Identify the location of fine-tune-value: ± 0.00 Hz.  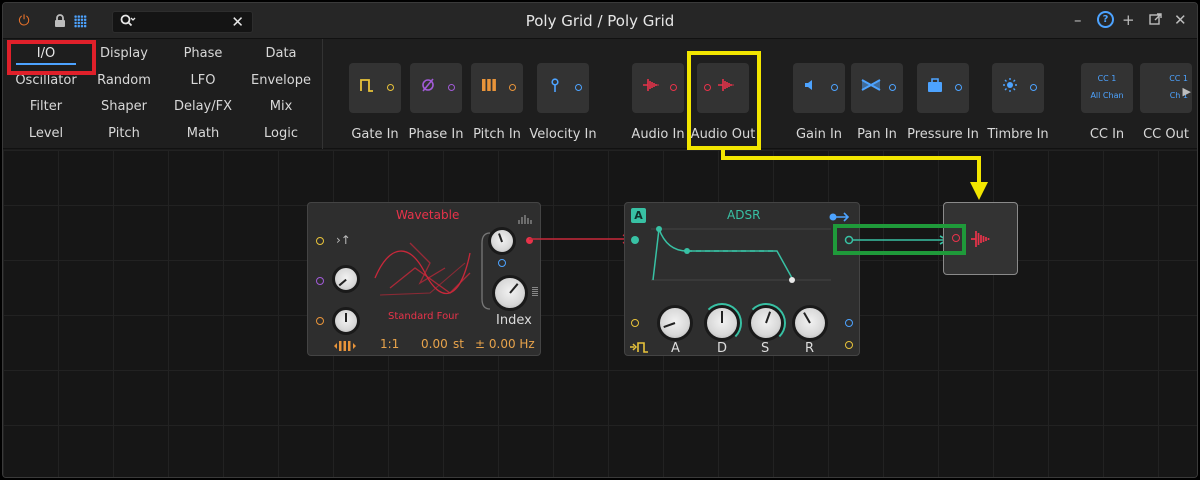
(505, 344).